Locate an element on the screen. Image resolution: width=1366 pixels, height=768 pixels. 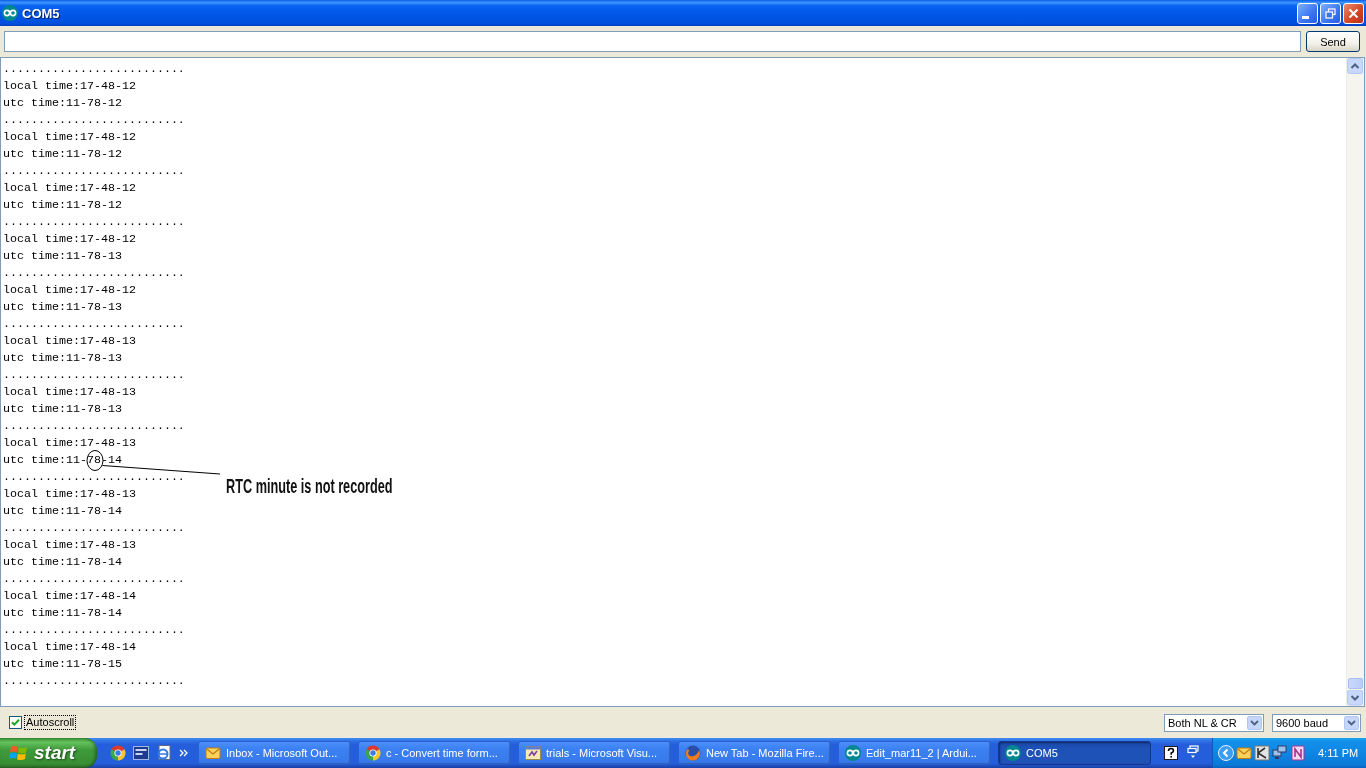
flag-icon is located at coordinates (19, 753).